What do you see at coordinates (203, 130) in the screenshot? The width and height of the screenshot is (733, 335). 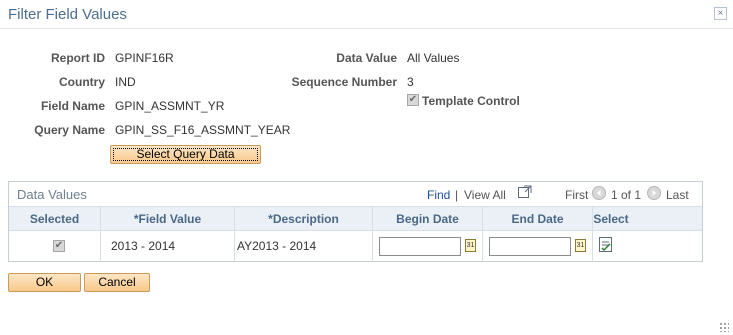 I see `query-name-value: GPIN_SS_F16_ASSMNT_YEAR` at bounding box center [203, 130].